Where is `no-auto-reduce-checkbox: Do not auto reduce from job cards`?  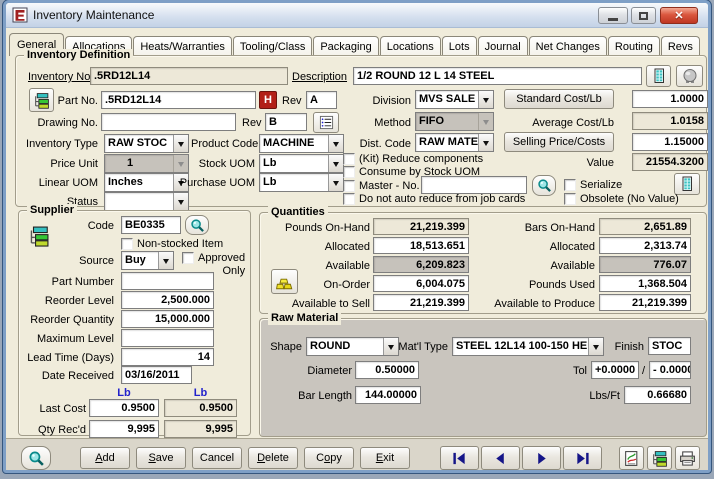 no-auto-reduce-checkbox: Do not auto reduce from job cards is located at coordinates (434, 199).